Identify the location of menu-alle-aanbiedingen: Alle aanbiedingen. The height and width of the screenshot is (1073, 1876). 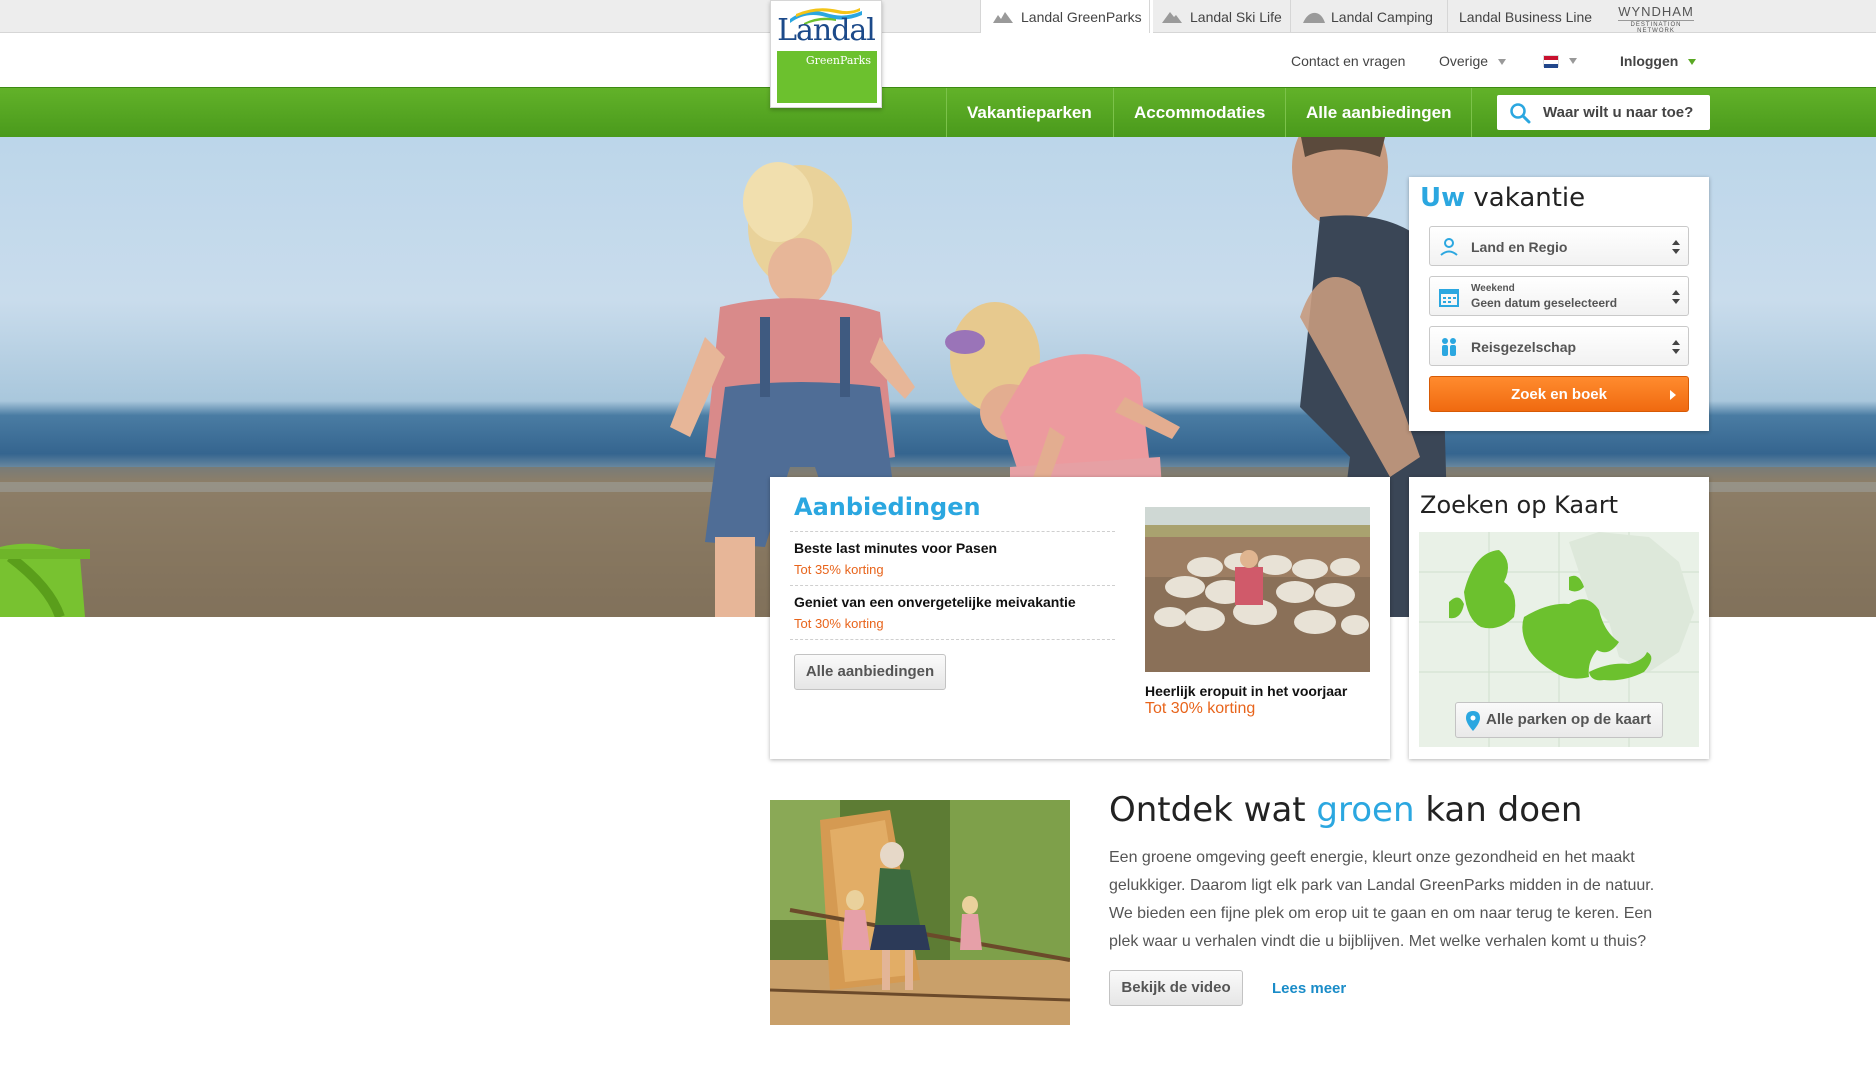
(1379, 112).